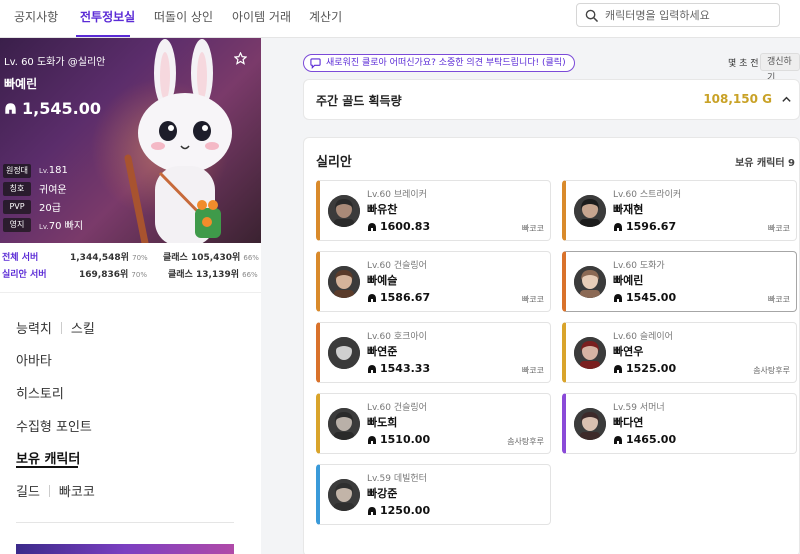 This screenshot has height=554, width=800. Describe the element at coordinates (778, 228) in the screenshot. I see `character-guild: 빠코코` at that location.